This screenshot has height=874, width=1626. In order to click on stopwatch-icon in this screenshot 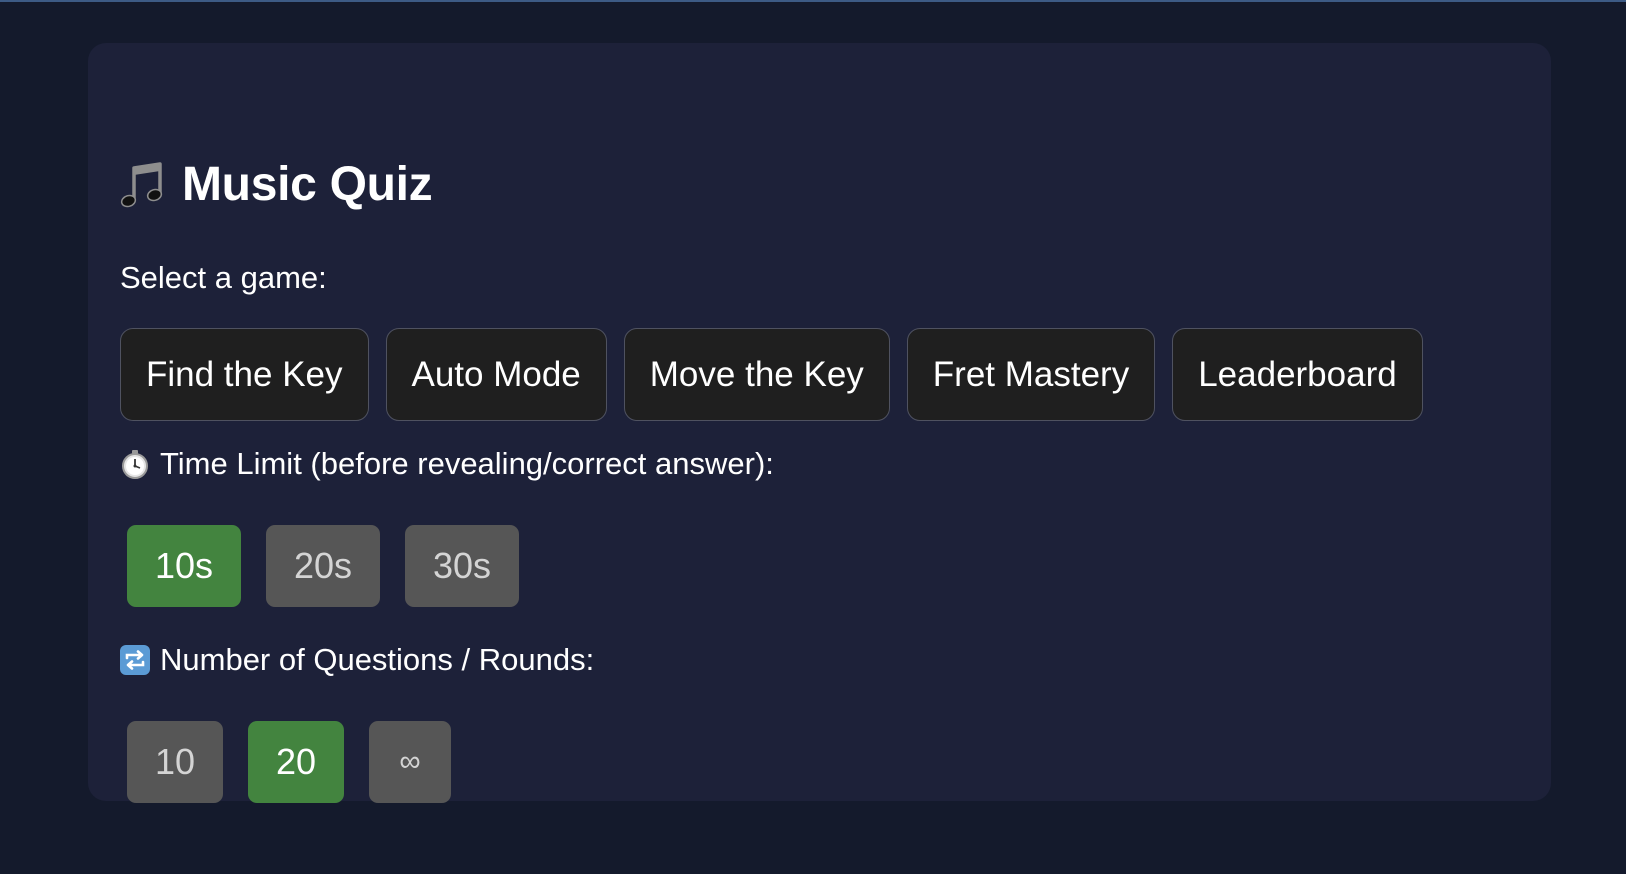, I will do `click(135, 464)`.